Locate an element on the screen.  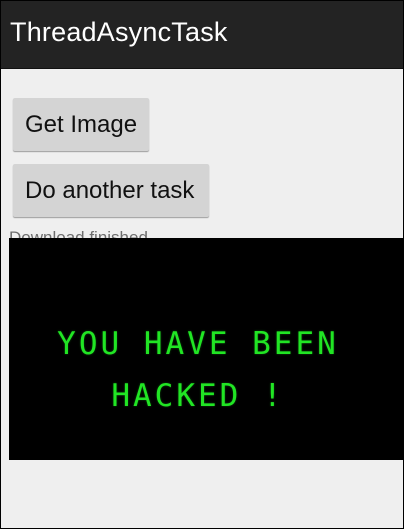
action-bar: ThreadAsyncTask is located at coordinates (202, 34).